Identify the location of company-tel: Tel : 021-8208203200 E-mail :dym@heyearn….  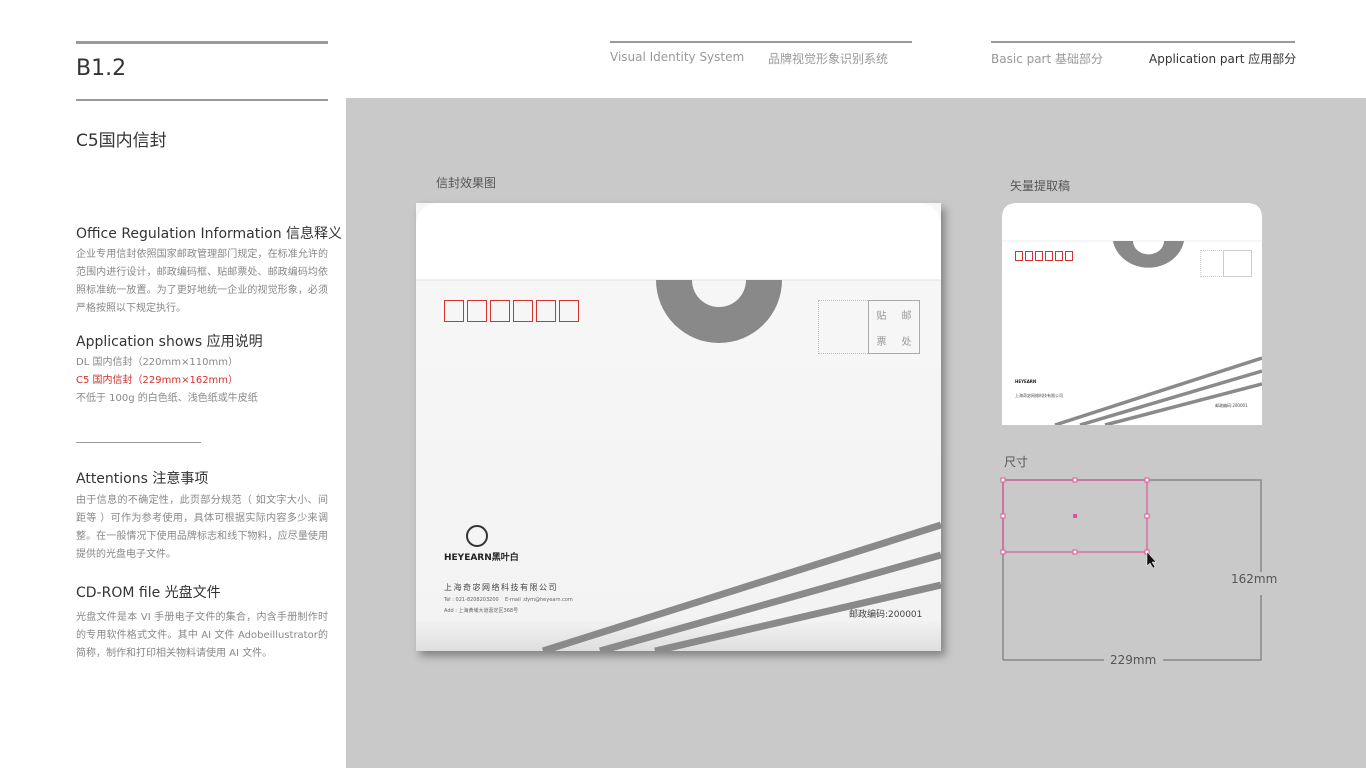
(508, 600).